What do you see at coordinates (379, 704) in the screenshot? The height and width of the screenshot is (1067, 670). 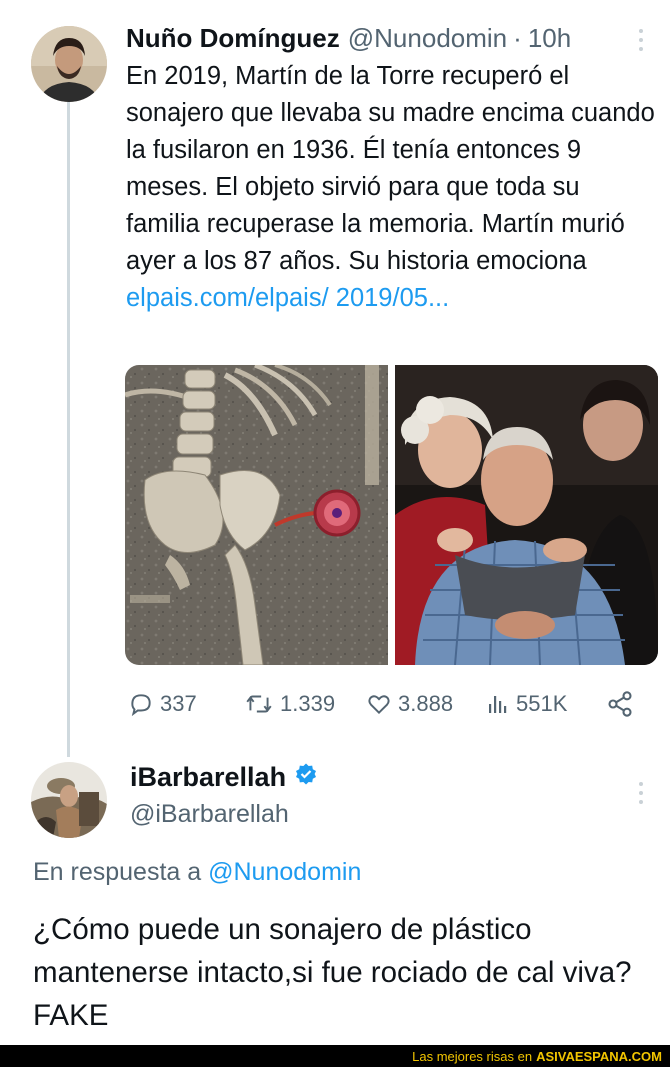 I see `like-icon` at bounding box center [379, 704].